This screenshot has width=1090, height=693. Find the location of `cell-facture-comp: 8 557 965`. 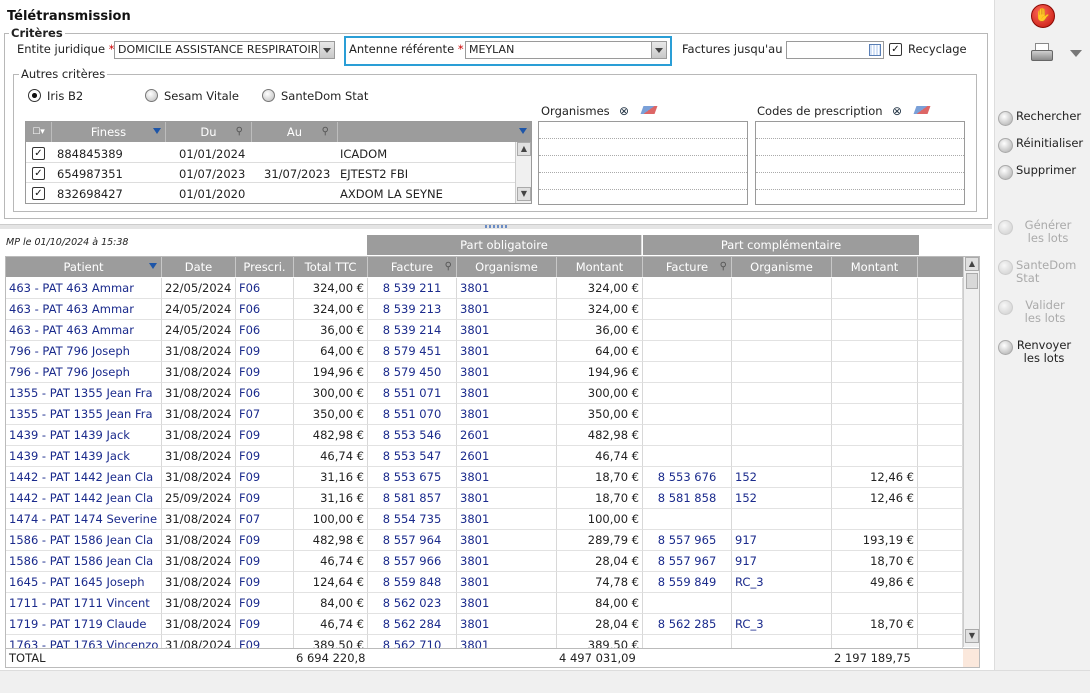

cell-facture-comp: 8 557 965 is located at coordinates (687, 540).